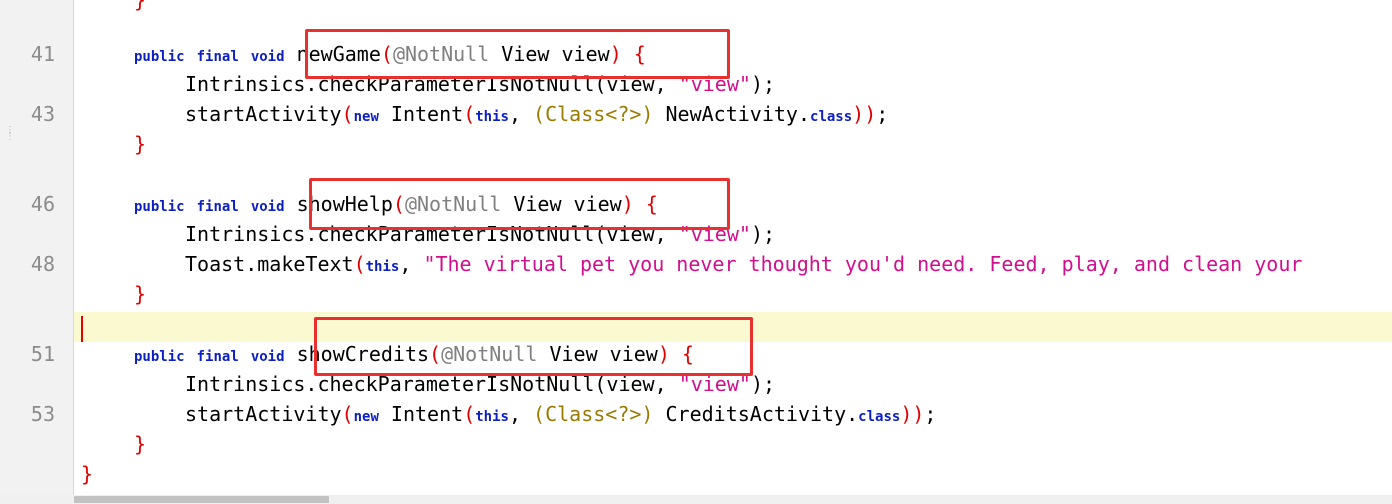  What do you see at coordinates (10, 133) in the screenshot?
I see `fold-marks: ⋮ ⋮` at bounding box center [10, 133].